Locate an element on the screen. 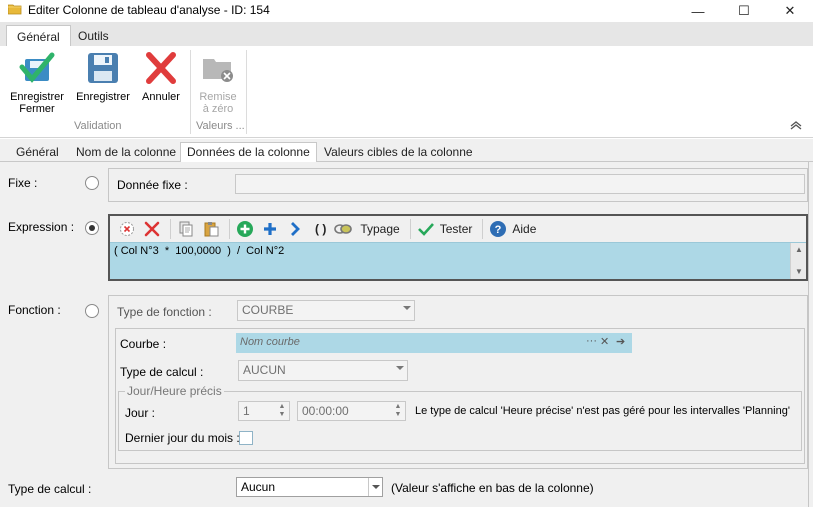  calc-type-select: AUCUN is located at coordinates (323, 370).